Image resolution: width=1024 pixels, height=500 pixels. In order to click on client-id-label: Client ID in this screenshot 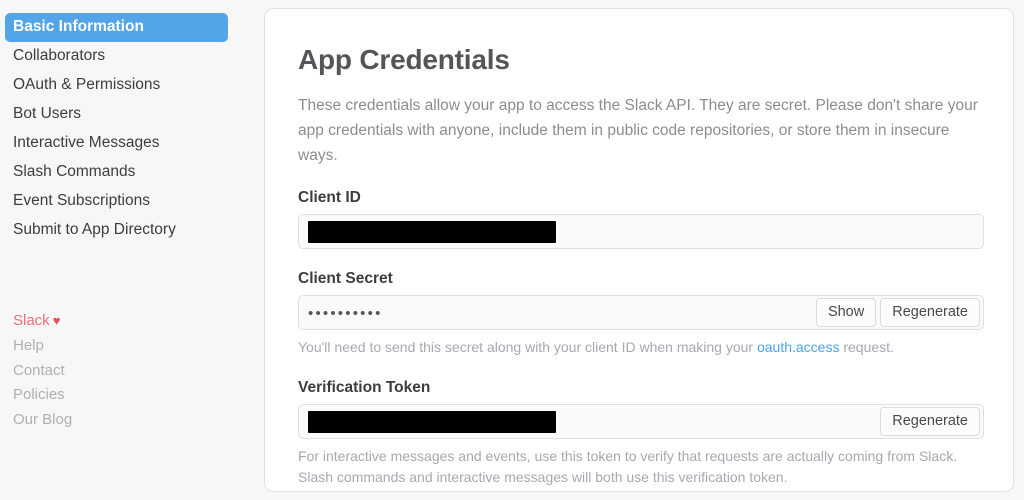, I will do `click(329, 197)`.